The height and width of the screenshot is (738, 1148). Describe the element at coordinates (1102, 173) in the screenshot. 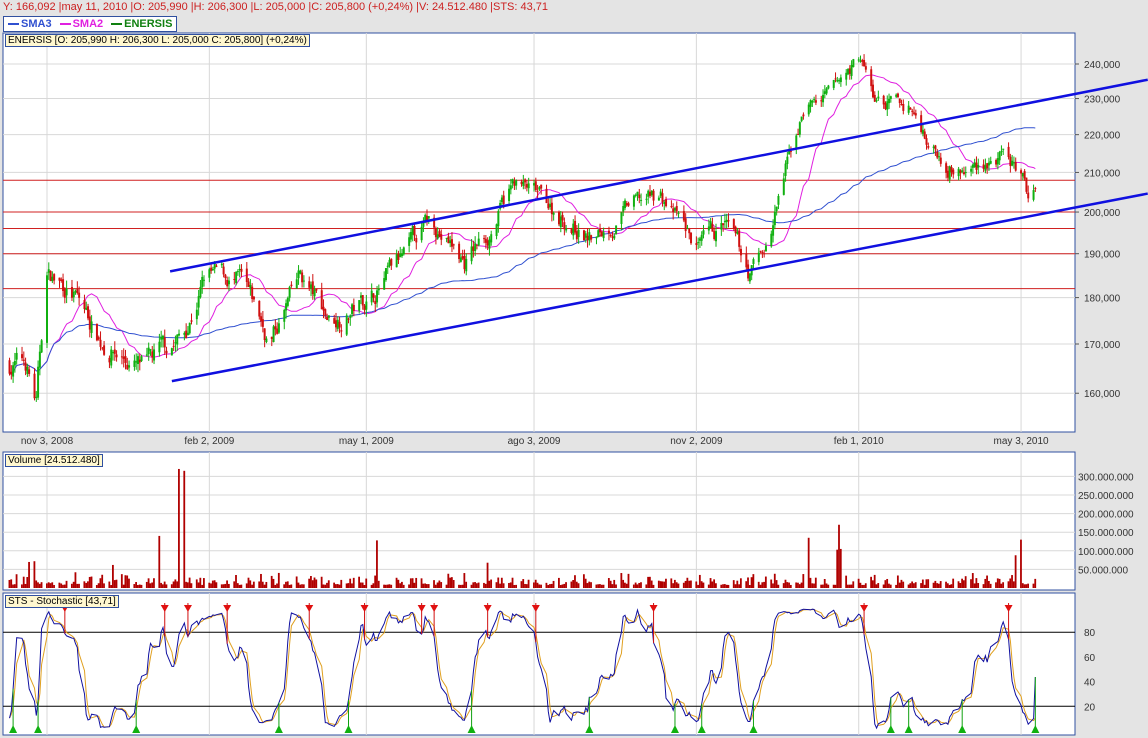

I see `price-tick-label: 210,000` at that location.